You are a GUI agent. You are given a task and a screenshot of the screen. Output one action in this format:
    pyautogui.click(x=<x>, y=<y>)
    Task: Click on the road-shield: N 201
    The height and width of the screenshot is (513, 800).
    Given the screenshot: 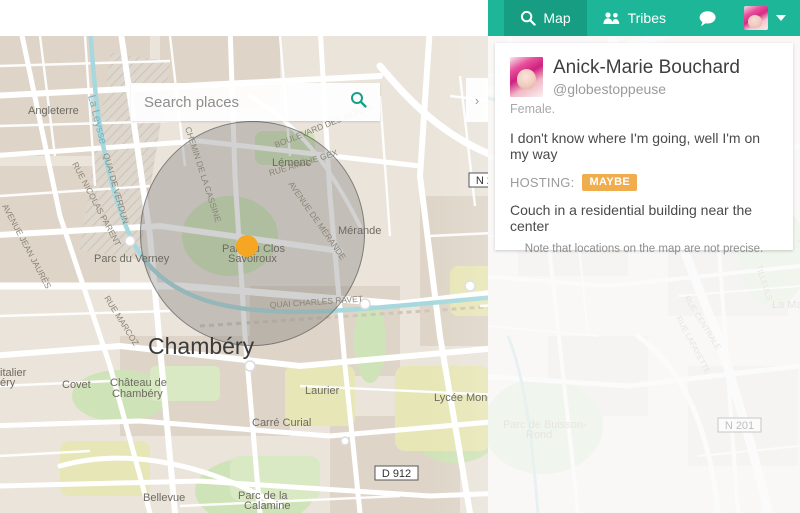 What is the action you would take?
    pyautogui.click(x=739, y=425)
    